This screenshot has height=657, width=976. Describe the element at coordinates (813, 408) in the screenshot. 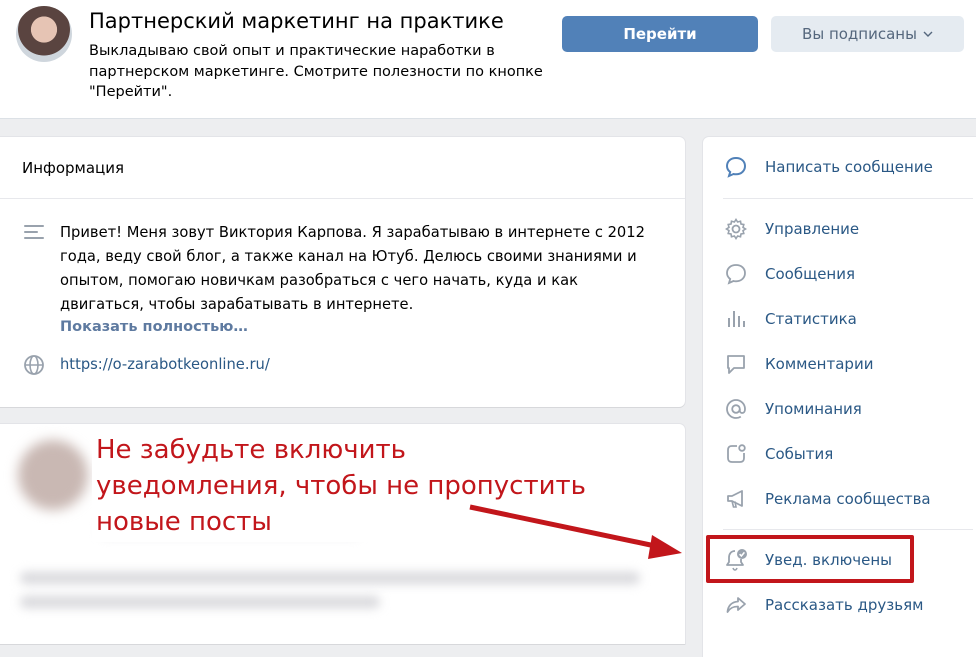

I see `menu-item-label: Упоминания` at that location.